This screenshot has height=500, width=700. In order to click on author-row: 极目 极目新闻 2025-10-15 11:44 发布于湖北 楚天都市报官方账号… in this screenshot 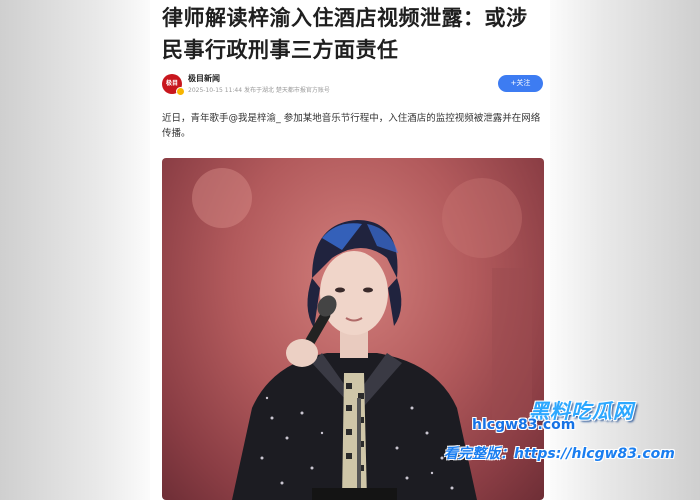, I will do `click(354, 85)`.